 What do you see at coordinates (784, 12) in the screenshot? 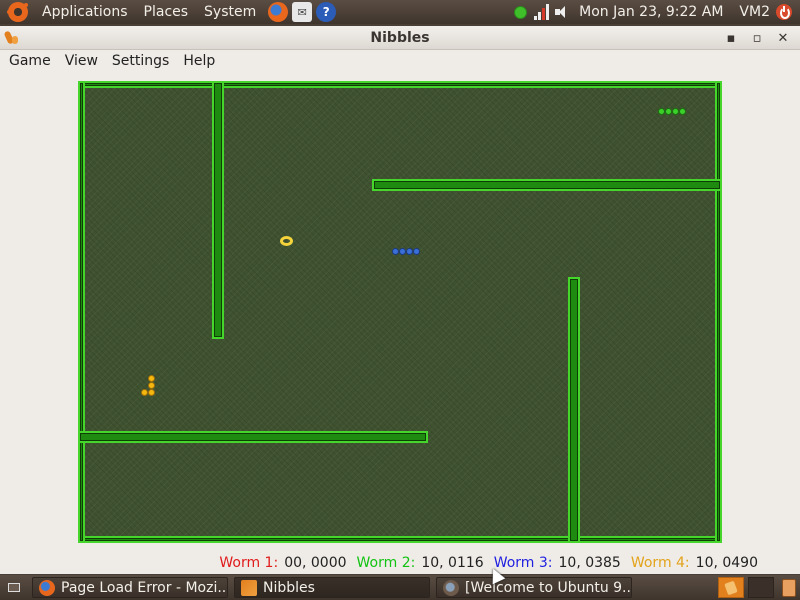
I see `power-icon` at bounding box center [784, 12].